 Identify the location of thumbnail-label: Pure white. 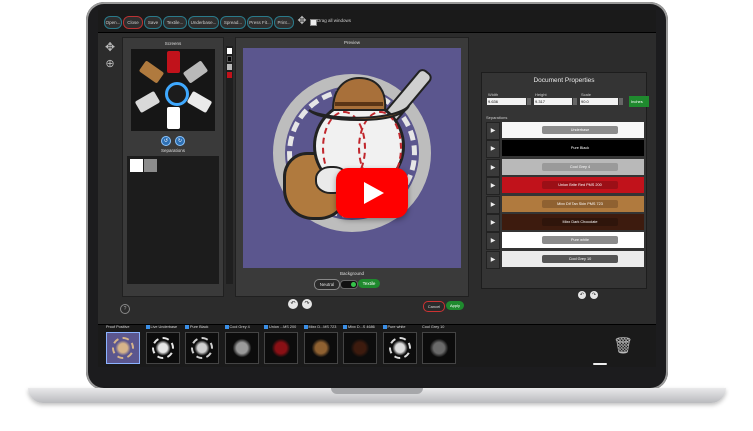
(393, 327).